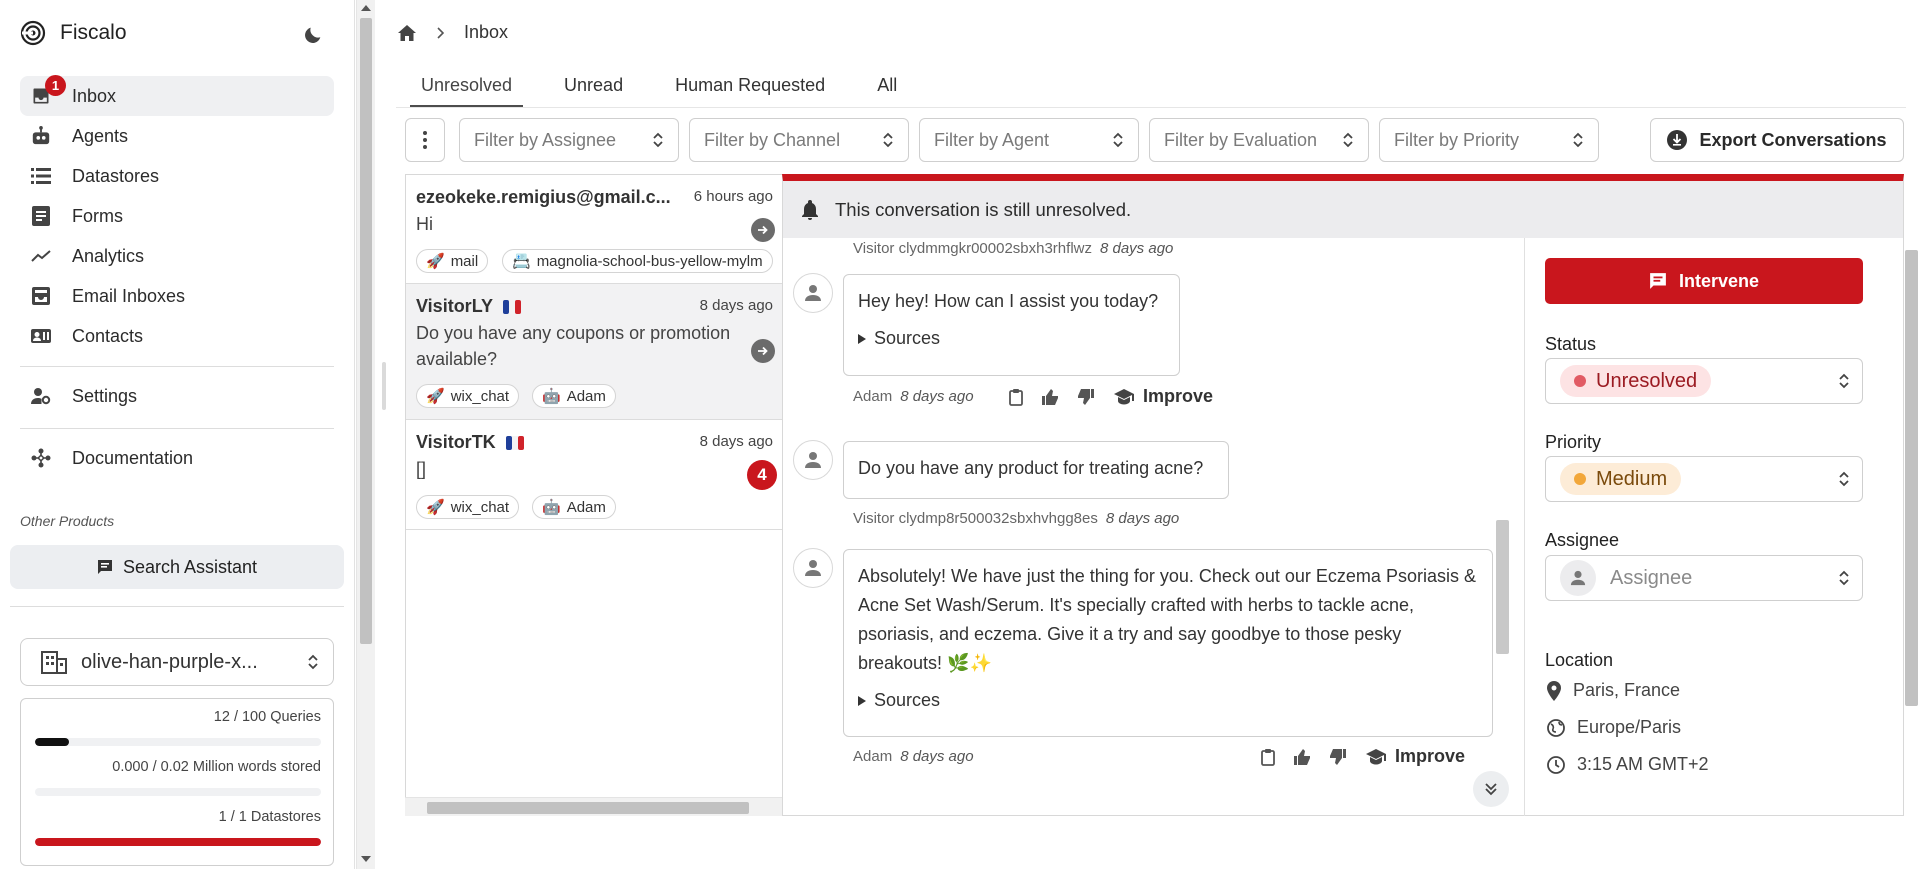 This screenshot has height=869, width=1920. I want to click on scroll-to-bottom-button, so click(1491, 789).